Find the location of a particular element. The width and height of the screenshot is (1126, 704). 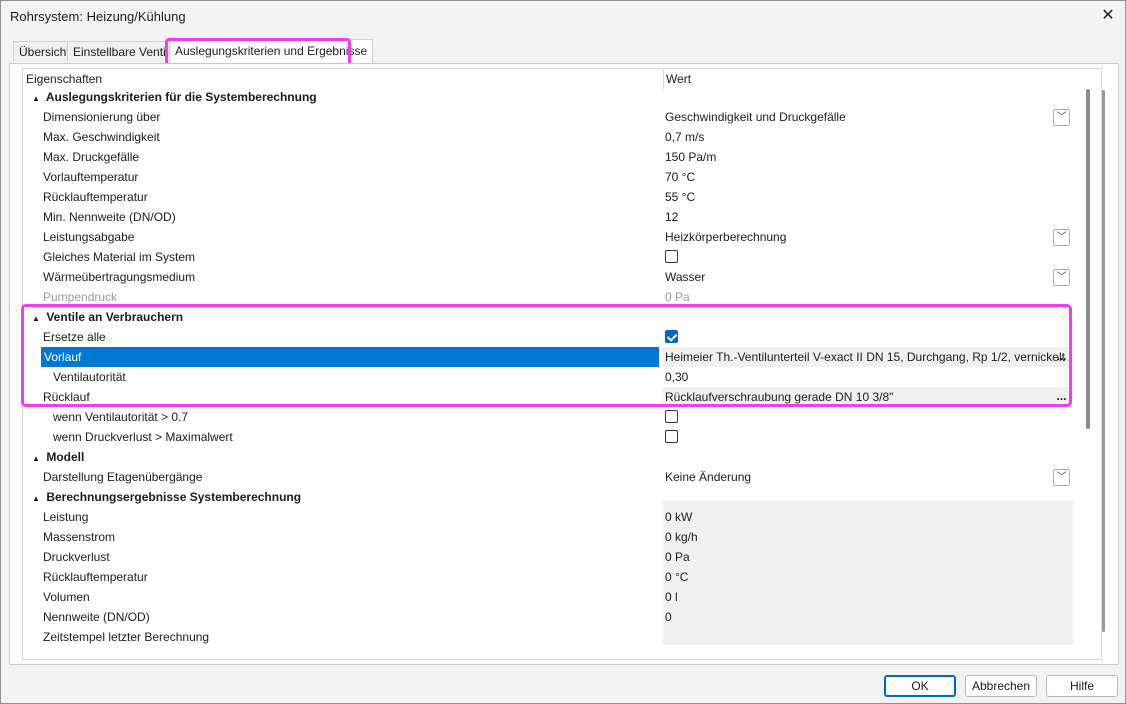

prop-row: Rücklauftemperatur 0 °C is located at coordinates (547, 577).